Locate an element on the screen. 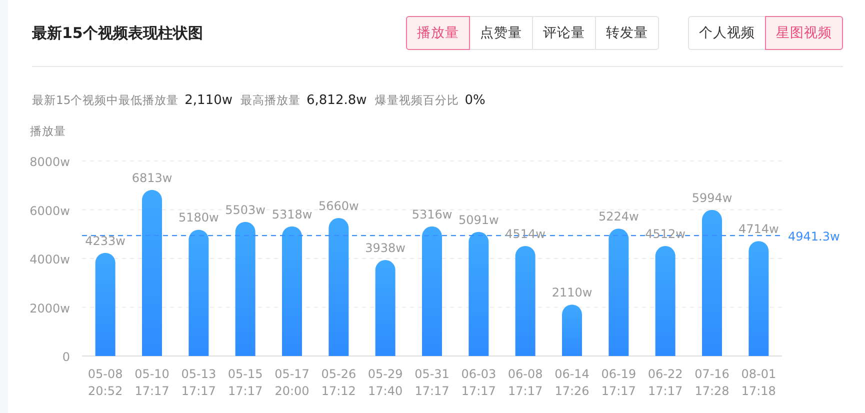 Image resolution: width=865 pixels, height=413 pixels. stat-label: 最新15个视频中最低播放量 is located at coordinates (105, 100).